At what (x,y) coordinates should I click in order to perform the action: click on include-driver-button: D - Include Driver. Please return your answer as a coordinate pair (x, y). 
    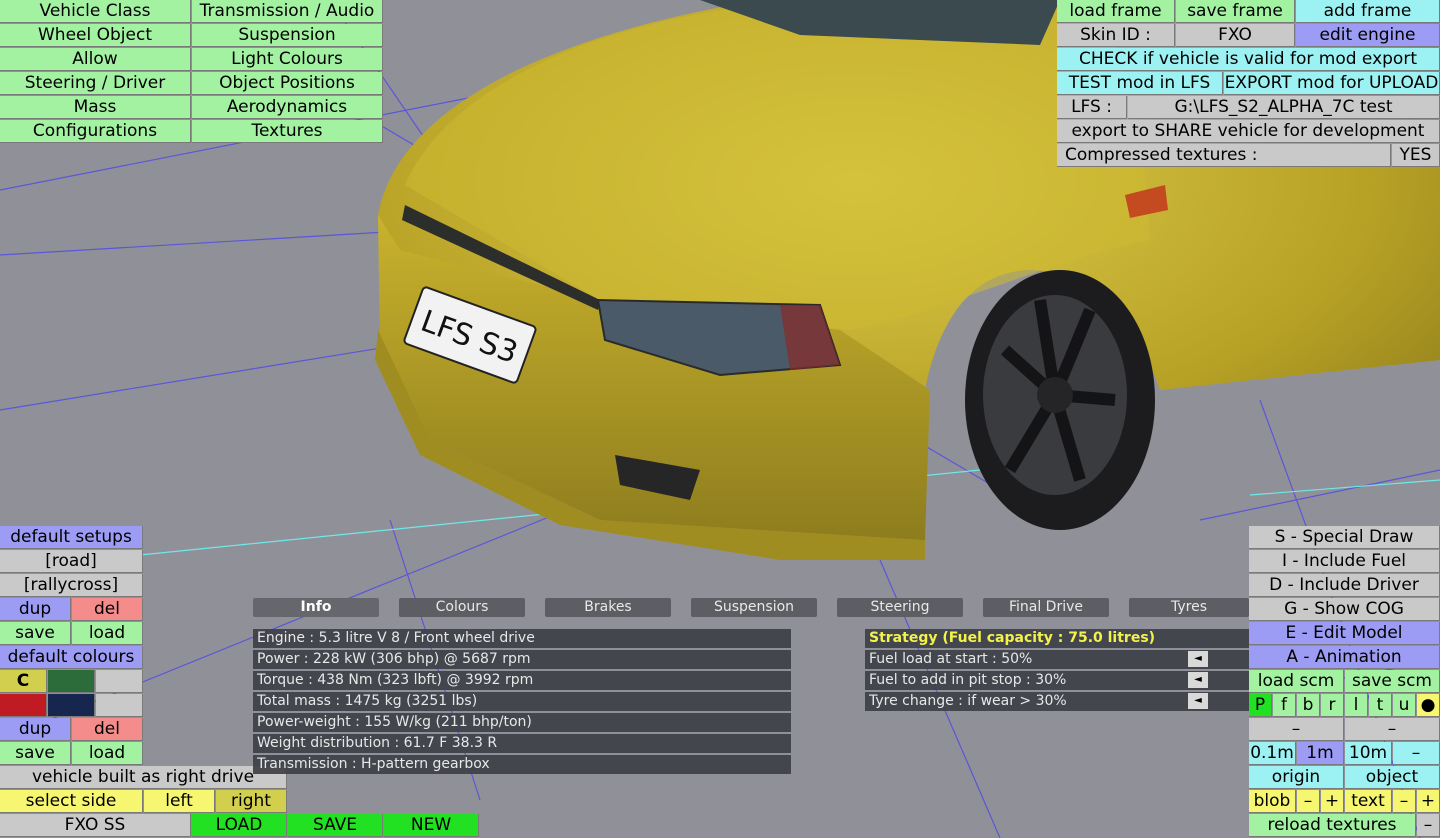
    Looking at the image, I should click on (1344, 585).